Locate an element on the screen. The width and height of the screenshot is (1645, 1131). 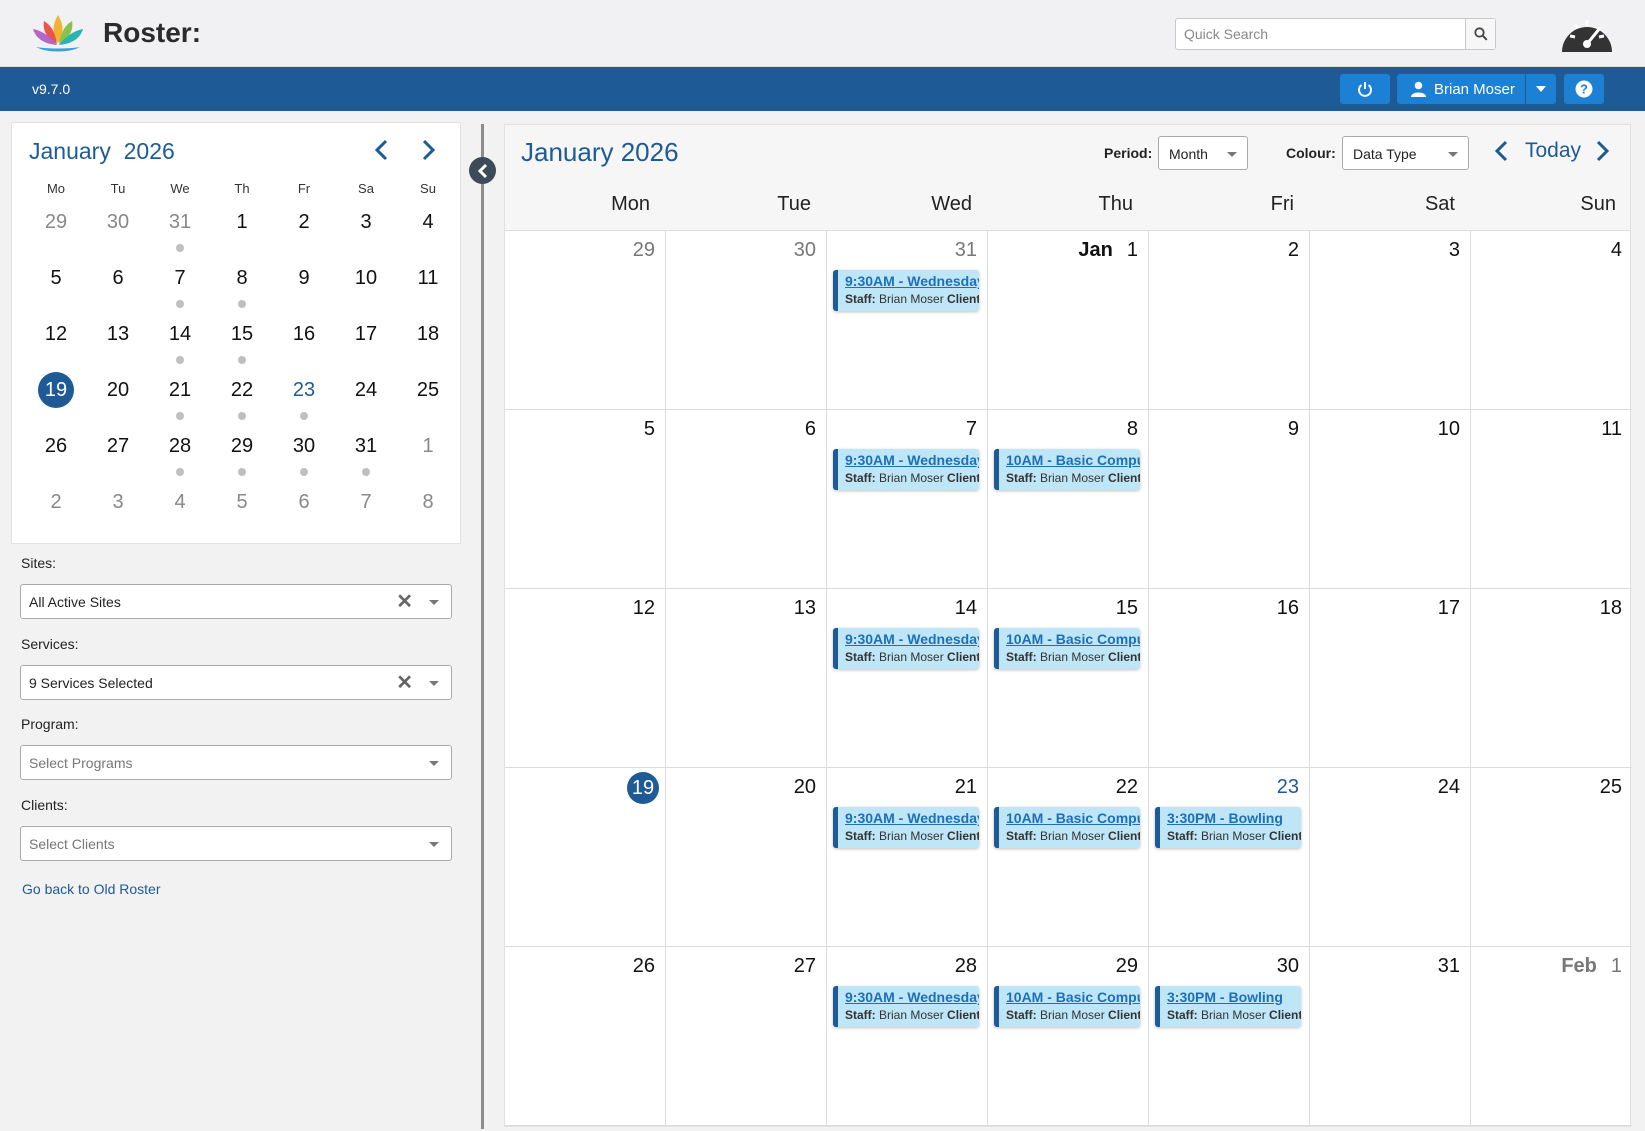
day-cell: 4 is located at coordinates (1551, 320).